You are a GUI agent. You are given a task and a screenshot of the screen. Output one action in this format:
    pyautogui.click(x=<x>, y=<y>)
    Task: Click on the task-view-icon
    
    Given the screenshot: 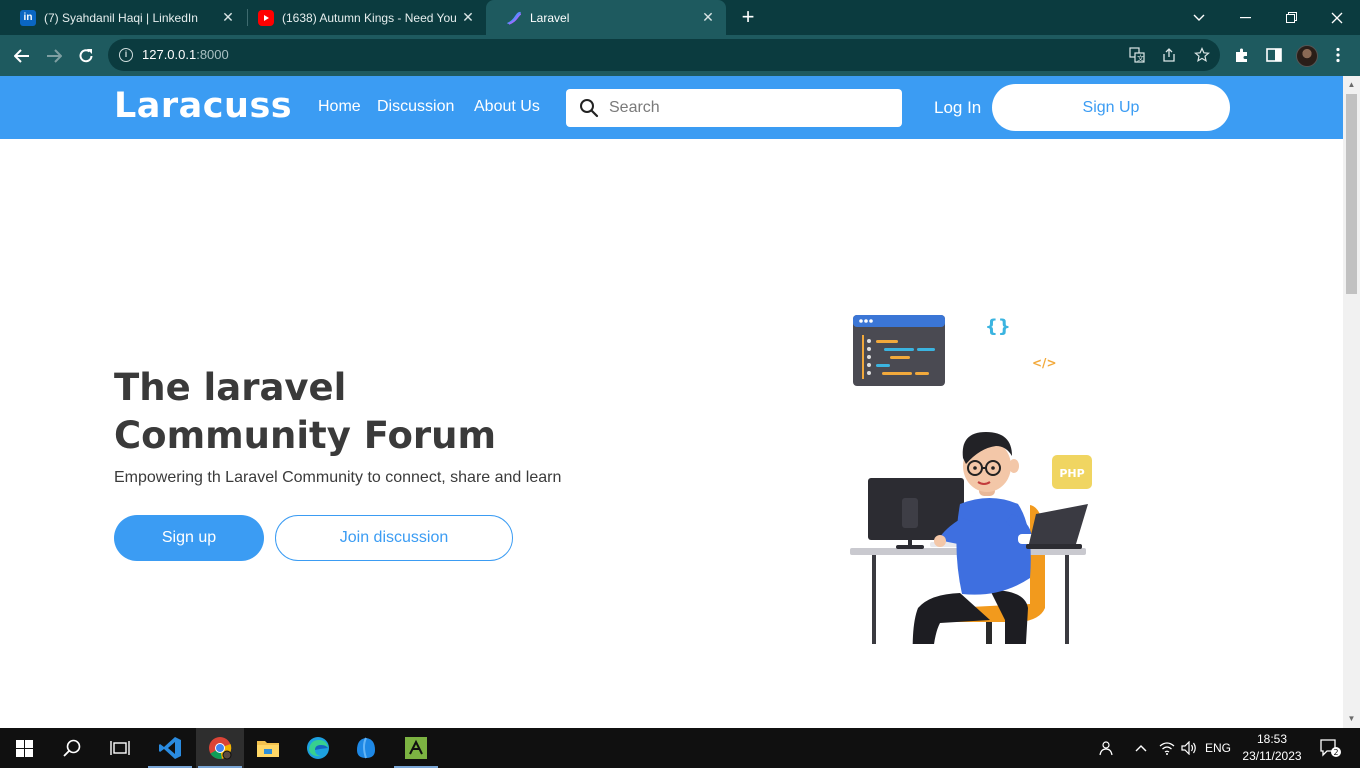 What is the action you would take?
    pyautogui.click(x=120, y=748)
    